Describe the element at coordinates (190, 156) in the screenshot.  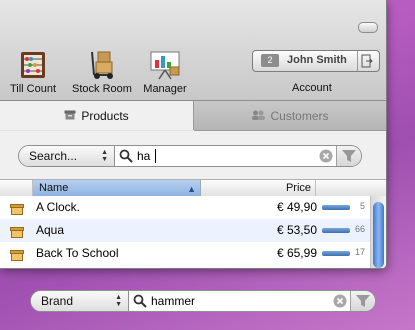
I see `search-field: Search... ▲ ▼ ha` at that location.